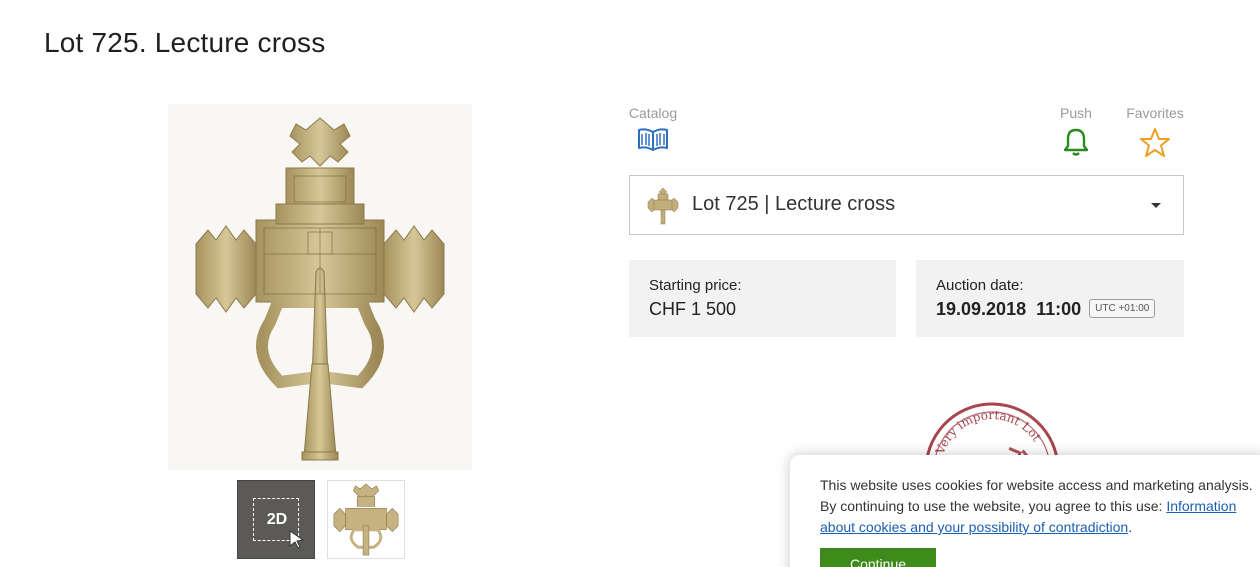 This screenshot has height=567, width=1260. I want to click on thumbnail-2d-view: 2D, so click(276, 519).